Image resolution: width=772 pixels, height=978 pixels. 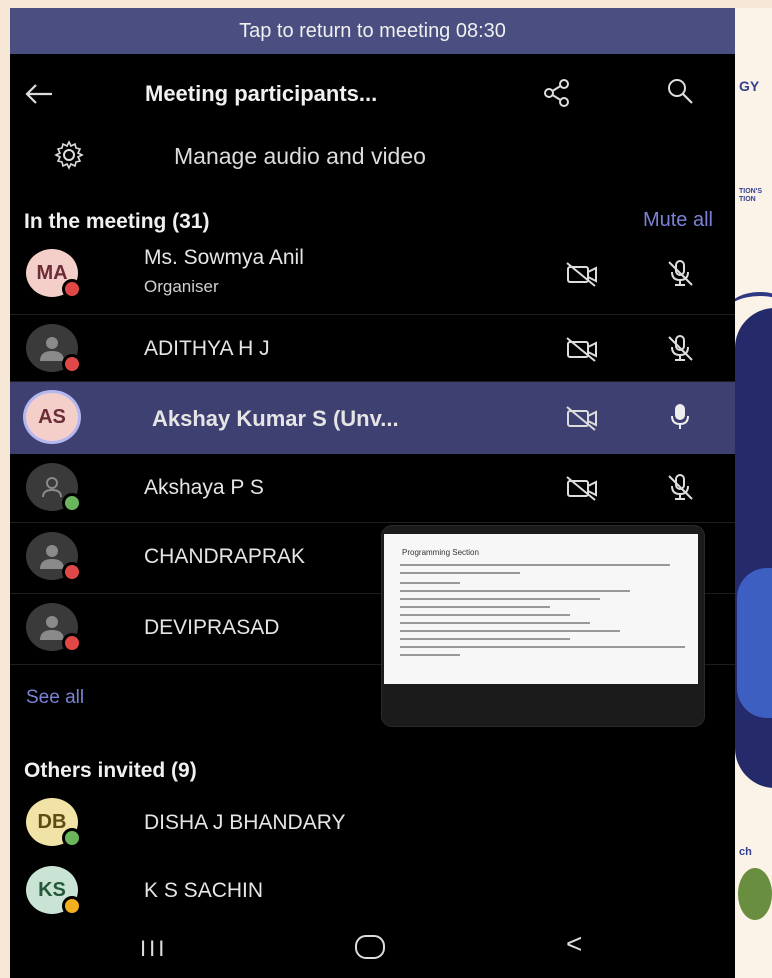 I want to click on invited-row: KS K S SACHIN, so click(x=372, y=891).